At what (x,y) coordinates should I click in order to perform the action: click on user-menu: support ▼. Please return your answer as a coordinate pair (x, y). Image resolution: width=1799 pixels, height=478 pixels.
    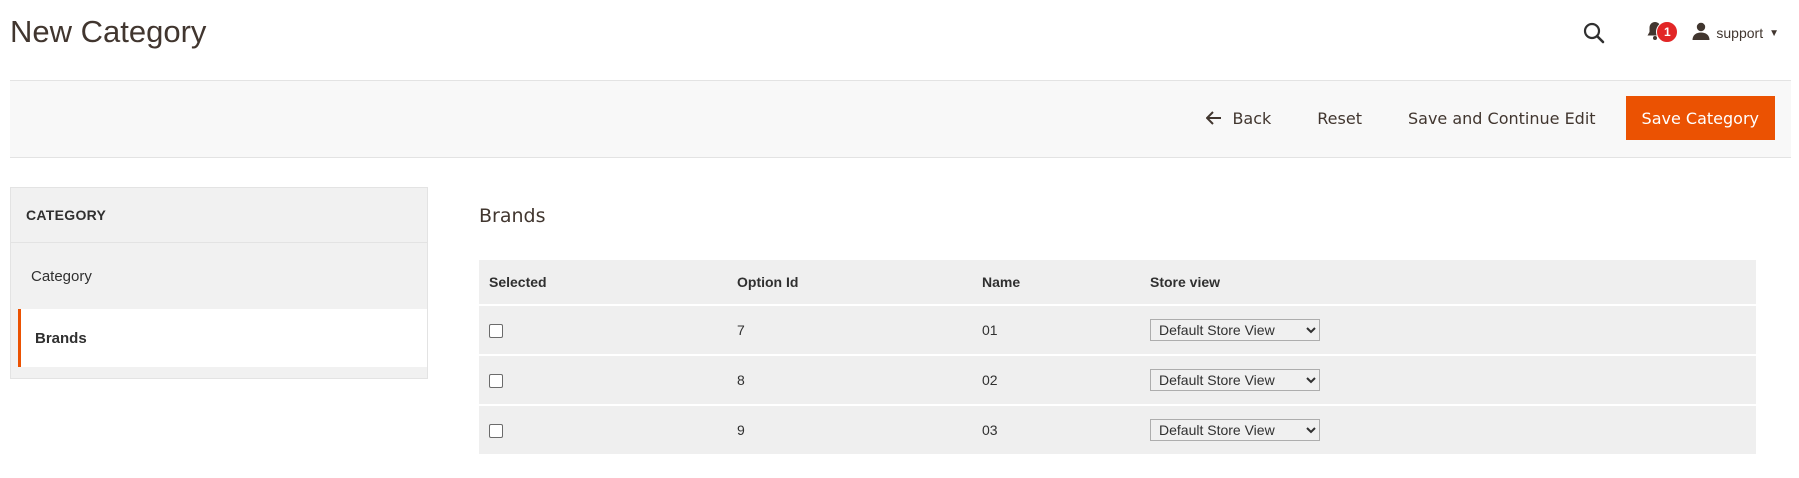
    Looking at the image, I should click on (1735, 33).